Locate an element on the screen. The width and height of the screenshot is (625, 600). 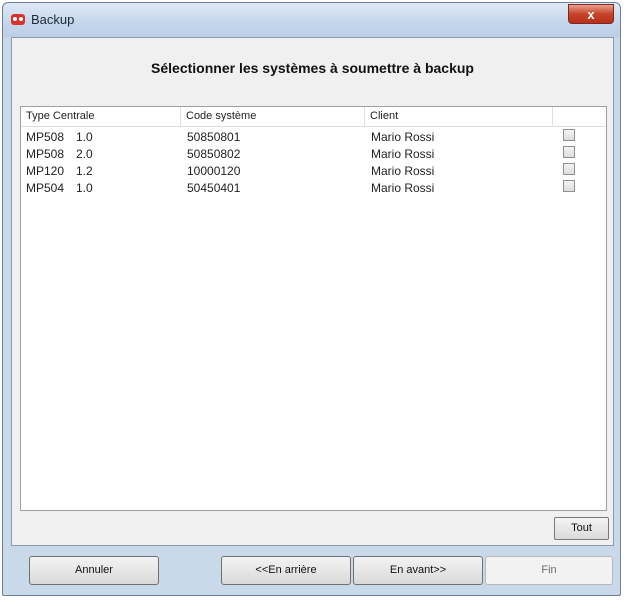
list-item: MP120 1.2 10000120 Mario Rossi is located at coordinates (313, 171).